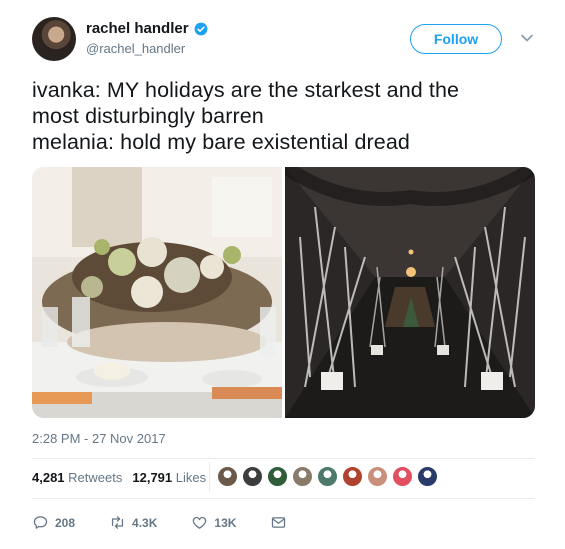 This screenshot has width=565, height=549. Describe the element at coordinates (95, 477) in the screenshot. I see `retweets-label: Retweets` at that location.